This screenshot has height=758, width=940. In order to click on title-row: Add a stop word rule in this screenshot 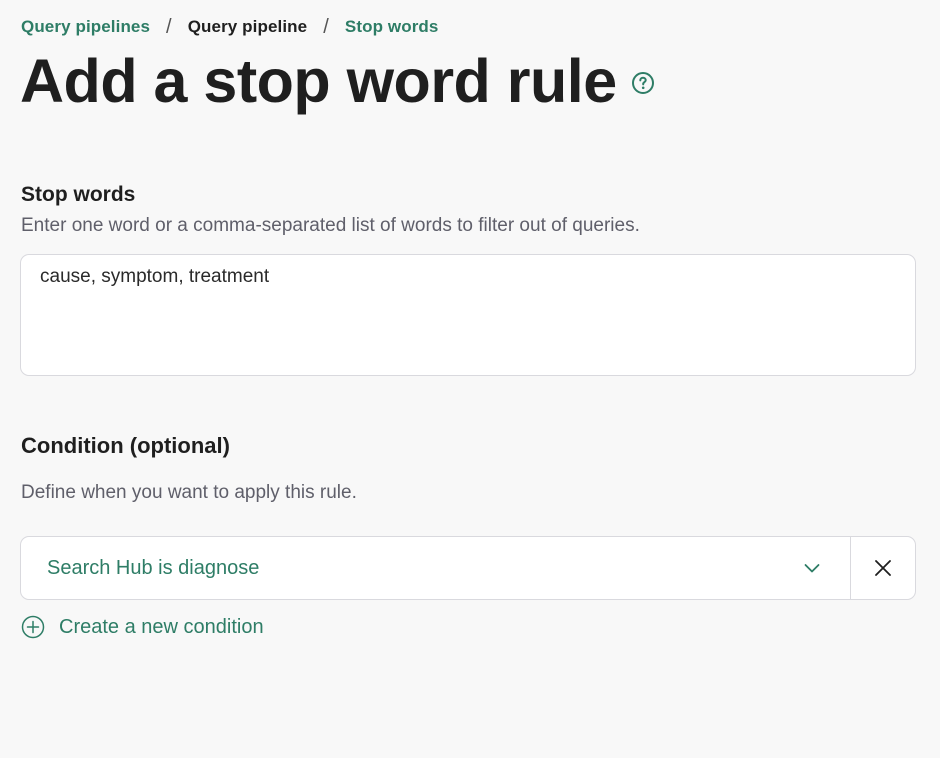, I will do `click(337, 81)`.